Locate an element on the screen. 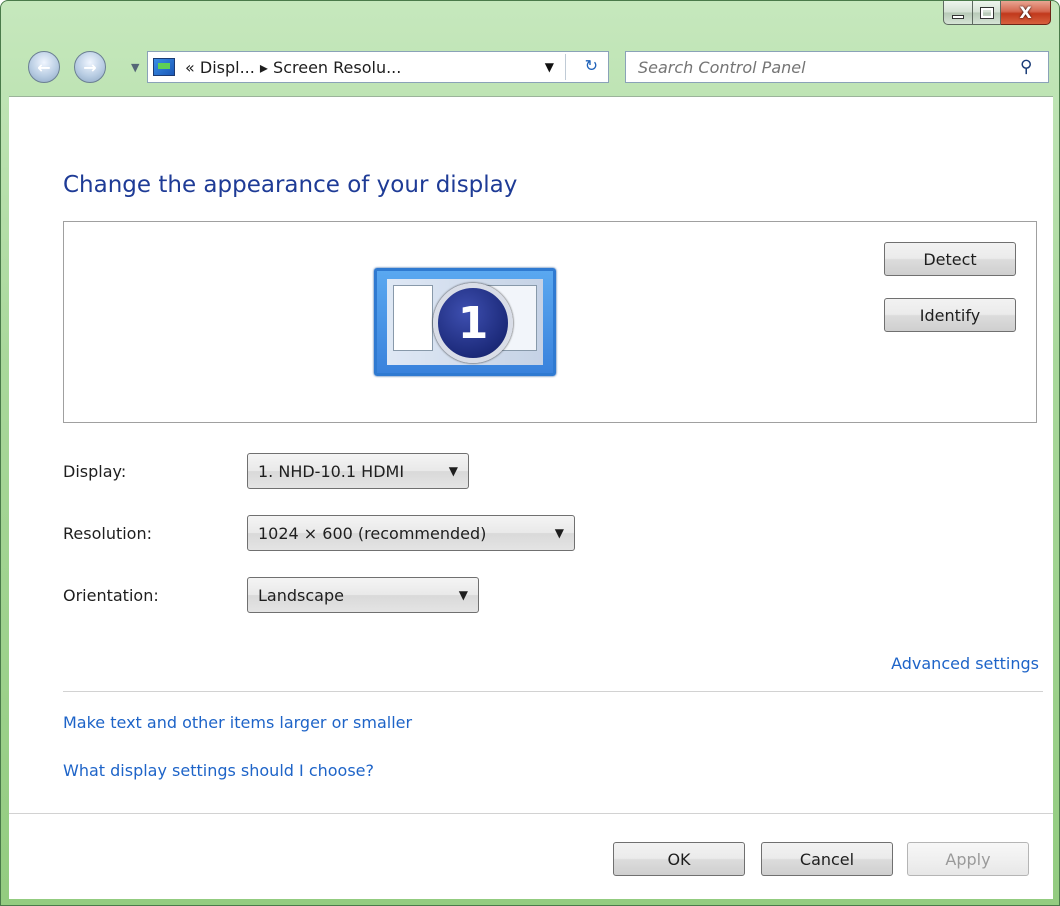 The width and height of the screenshot is (1060, 906). window-controls: X is located at coordinates (997, 16).